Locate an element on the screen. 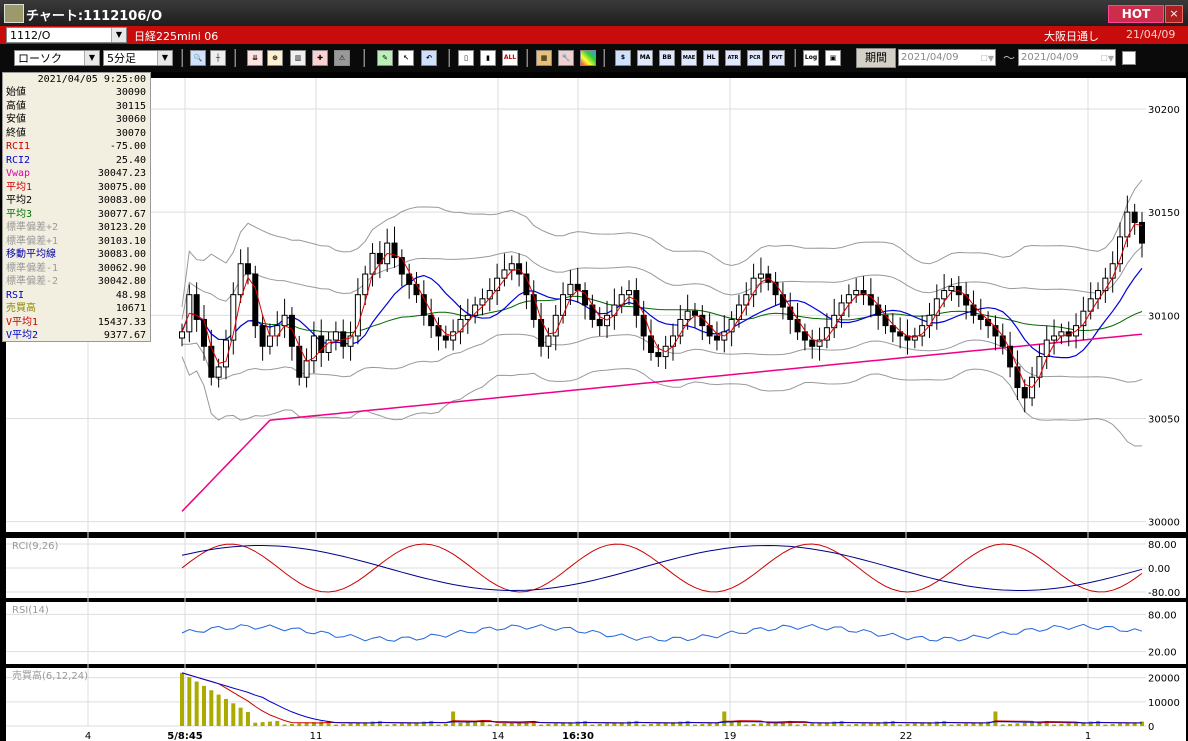 The image size is (1188, 741). data-window-row: V平均1 15437.33 is located at coordinates (76, 323).